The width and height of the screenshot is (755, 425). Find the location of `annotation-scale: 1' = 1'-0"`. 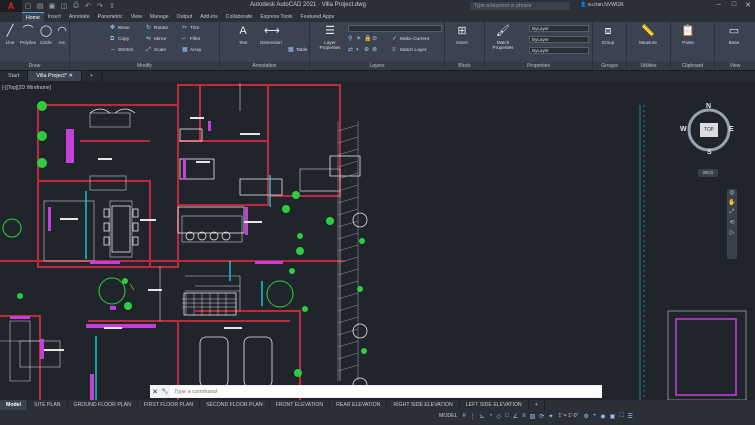

annotation-scale: 1' = 1'-0" is located at coordinates (568, 416).